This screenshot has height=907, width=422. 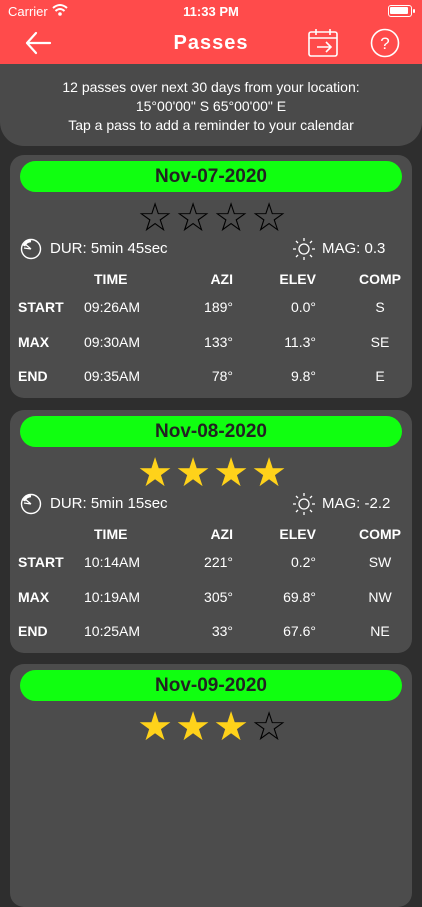 What do you see at coordinates (380, 631) in the screenshot?
I see `row-comp: NE` at bounding box center [380, 631].